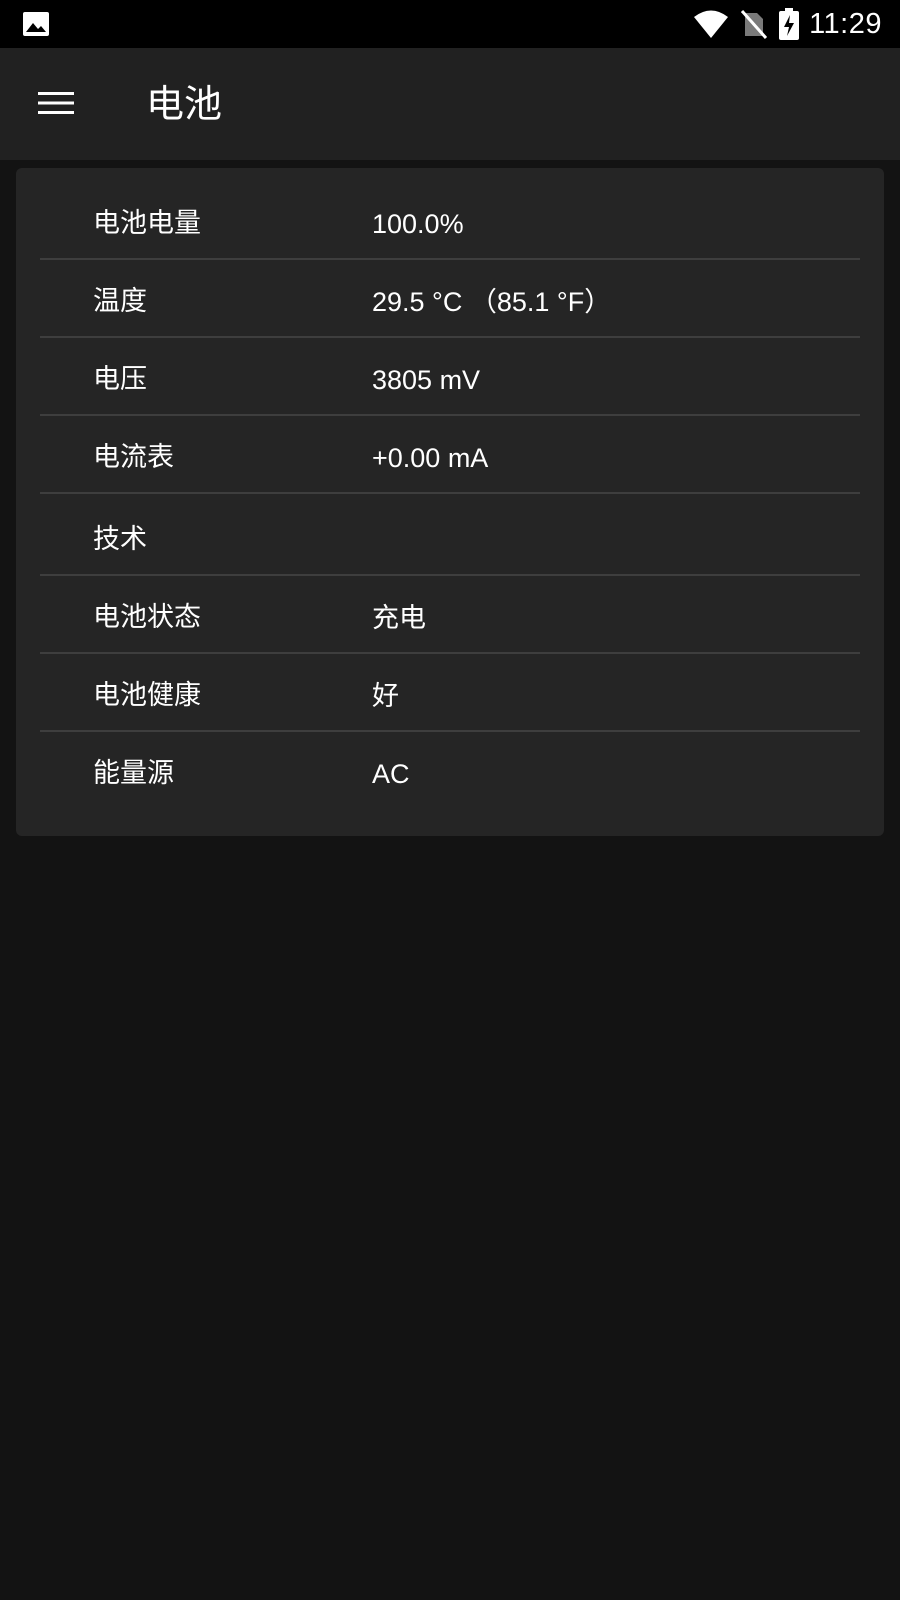 The width and height of the screenshot is (900, 1600). I want to click on row-label: 电流表, so click(133, 457).